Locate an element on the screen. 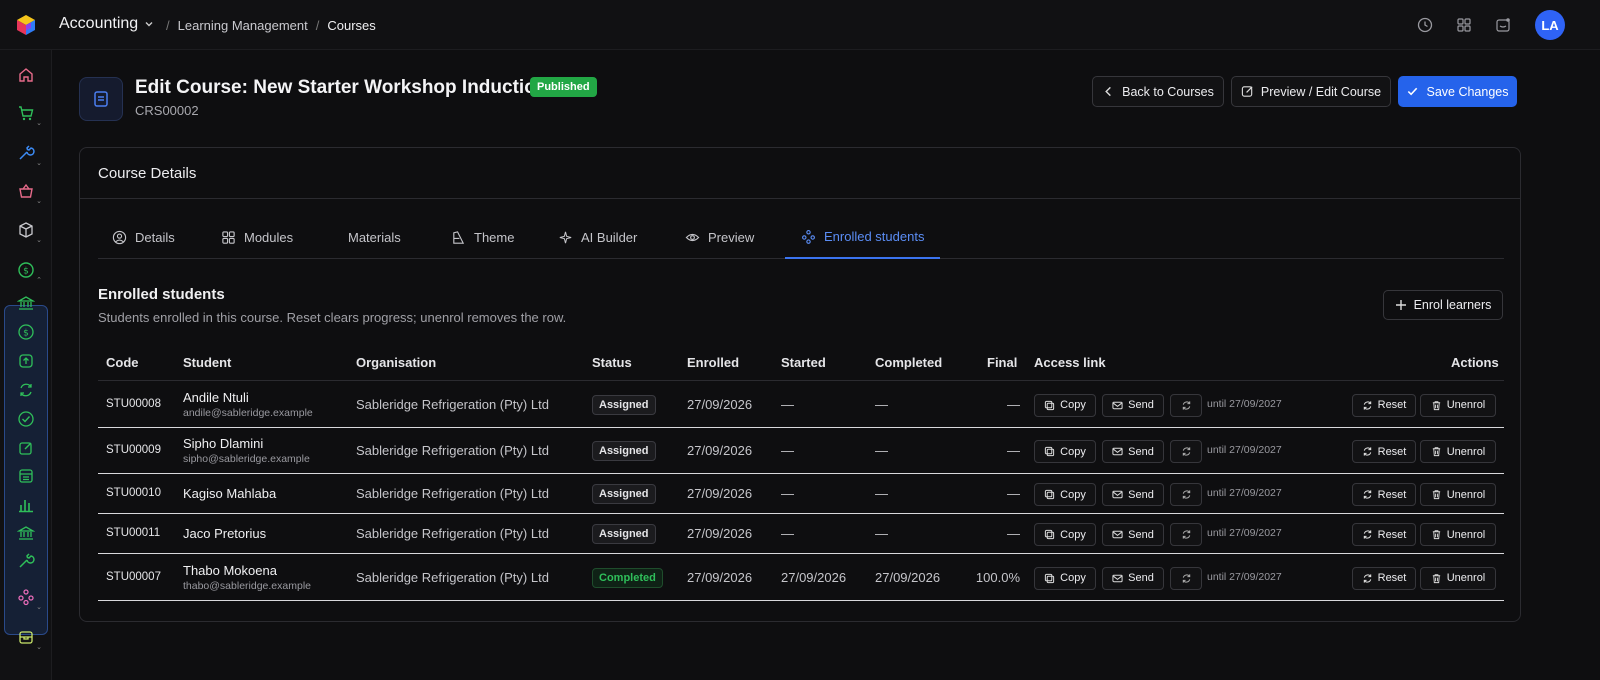 The height and width of the screenshot is (680, 1600). box-icon: ⌄ is located at coordinates (28, 638).